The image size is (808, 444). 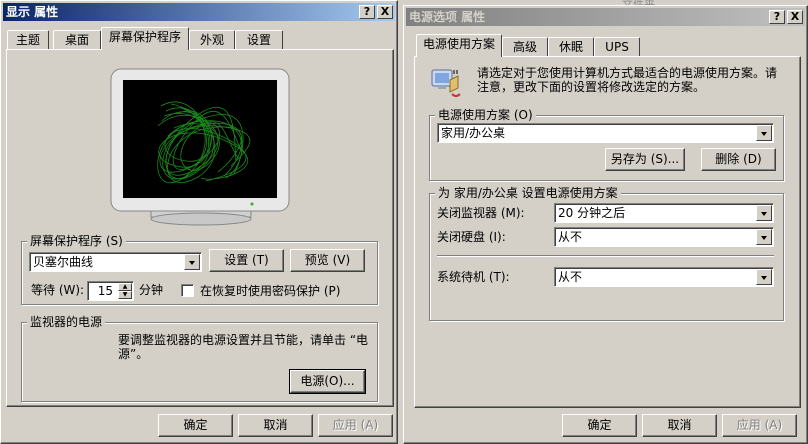 What do you see at coordinates (243, 340) in the screenshot?
I see `power-description-line1: 要调整监视器的电源设置并且节能，请单击 “电` at bounding box center [243, 340].